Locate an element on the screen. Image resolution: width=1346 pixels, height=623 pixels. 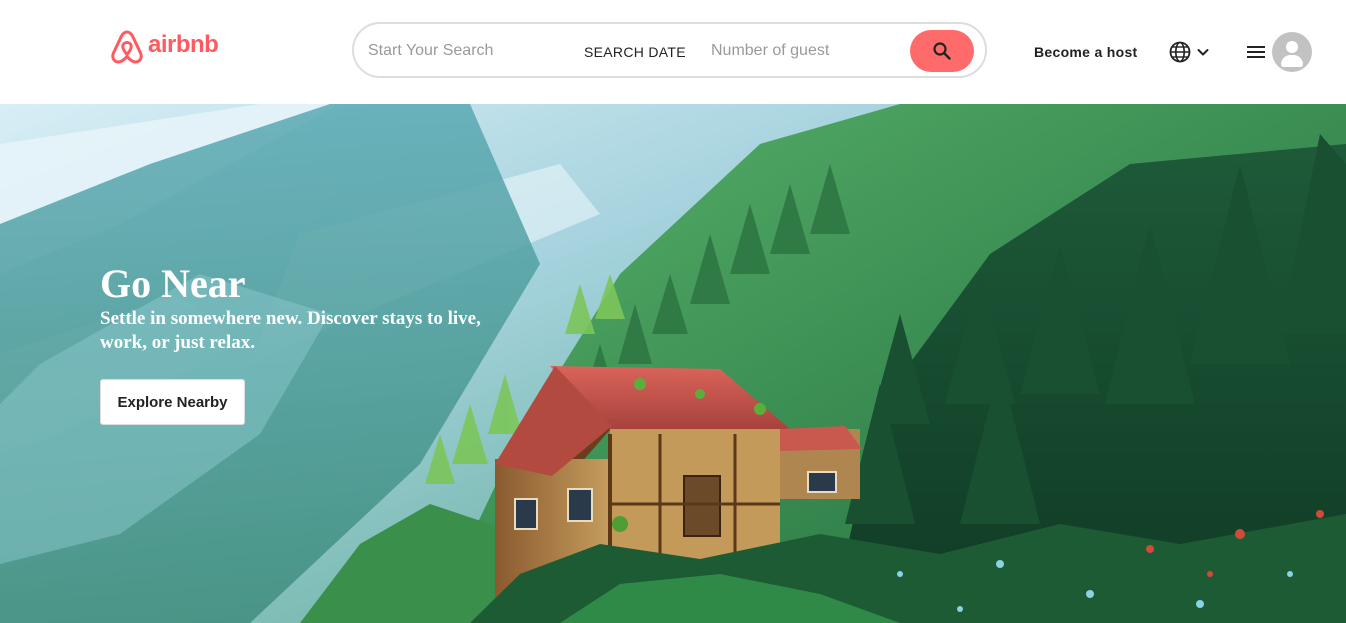
user-avatar-icon is located at coordinates (1292, 52).